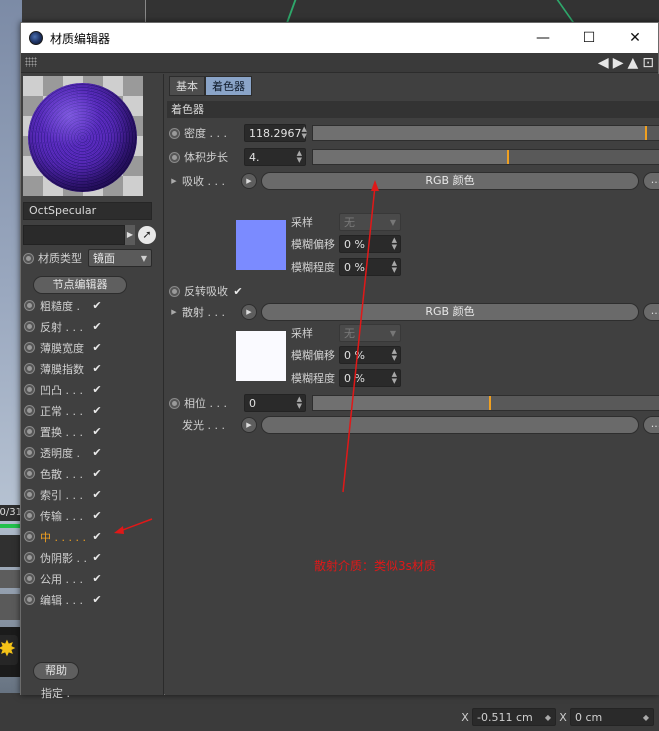 This screenshot has width=659, height=731. What do you see at coordinates (228, 86) in the screenshot?
I see `tab-shader: 着色器` at bounding box center [228, 86].